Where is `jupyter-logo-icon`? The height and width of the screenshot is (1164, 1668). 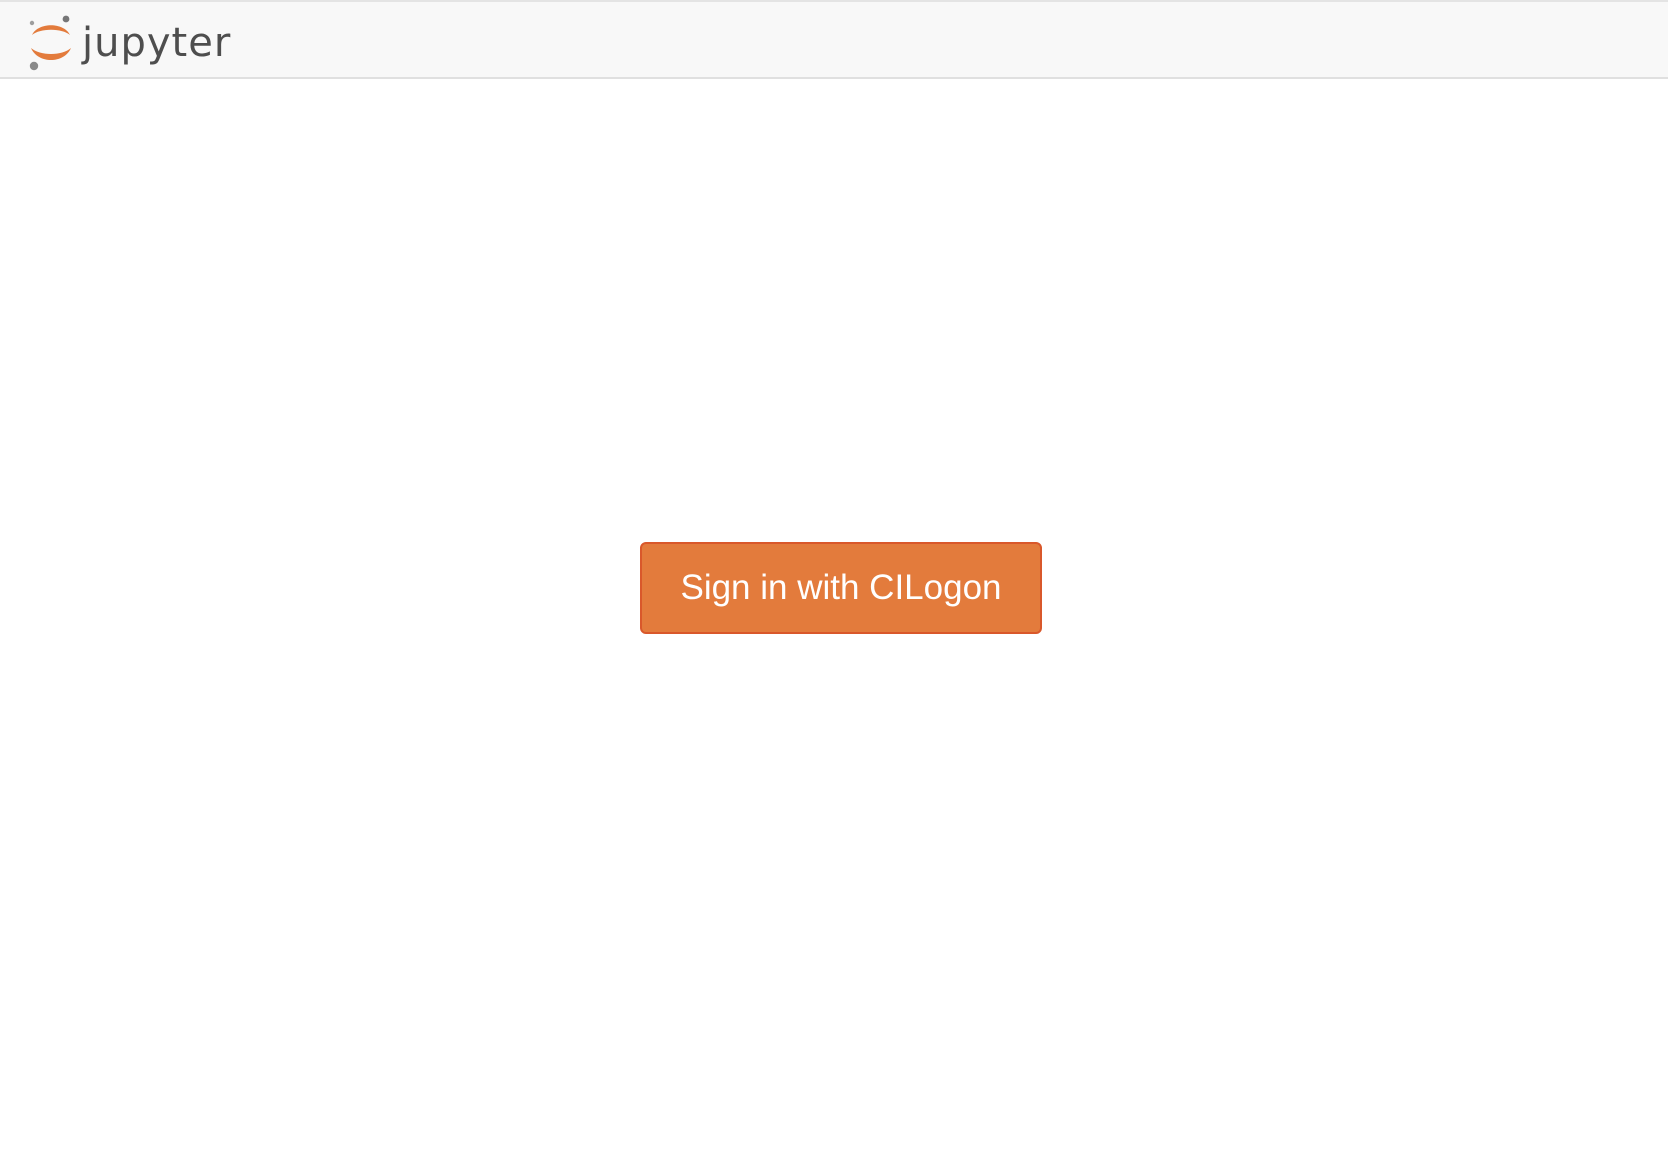
jupyter-logo-icon is located at coordinates (50, 43).